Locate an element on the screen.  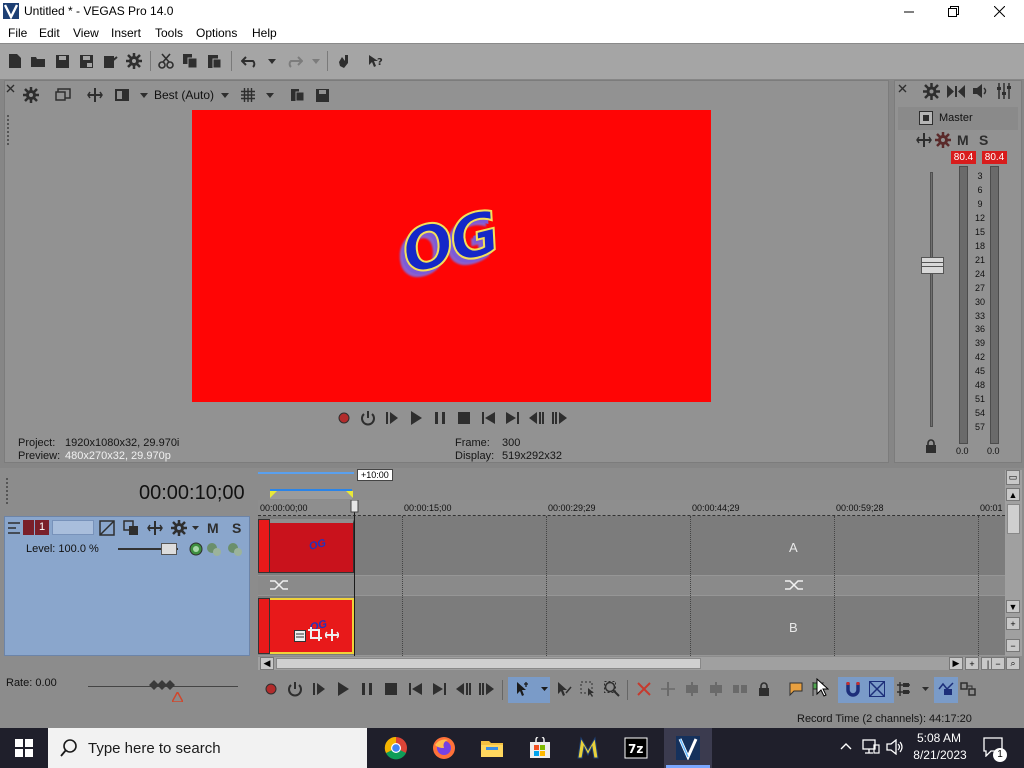
loop-start-marker-icon is located at coordinates (273, 494).